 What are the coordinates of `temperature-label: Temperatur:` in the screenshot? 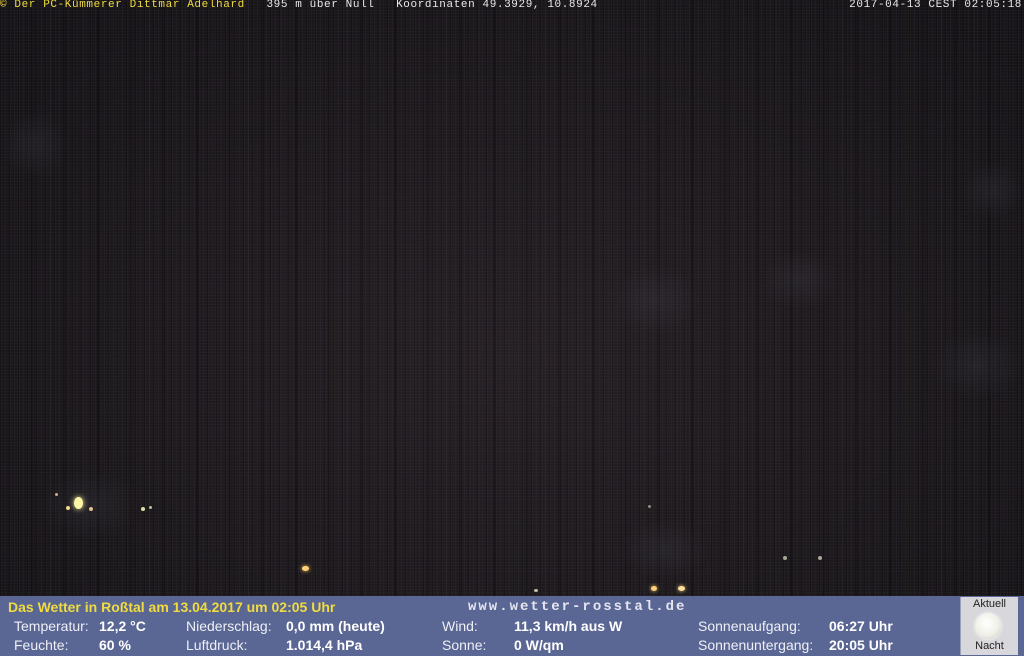 It's located at (51, 626).